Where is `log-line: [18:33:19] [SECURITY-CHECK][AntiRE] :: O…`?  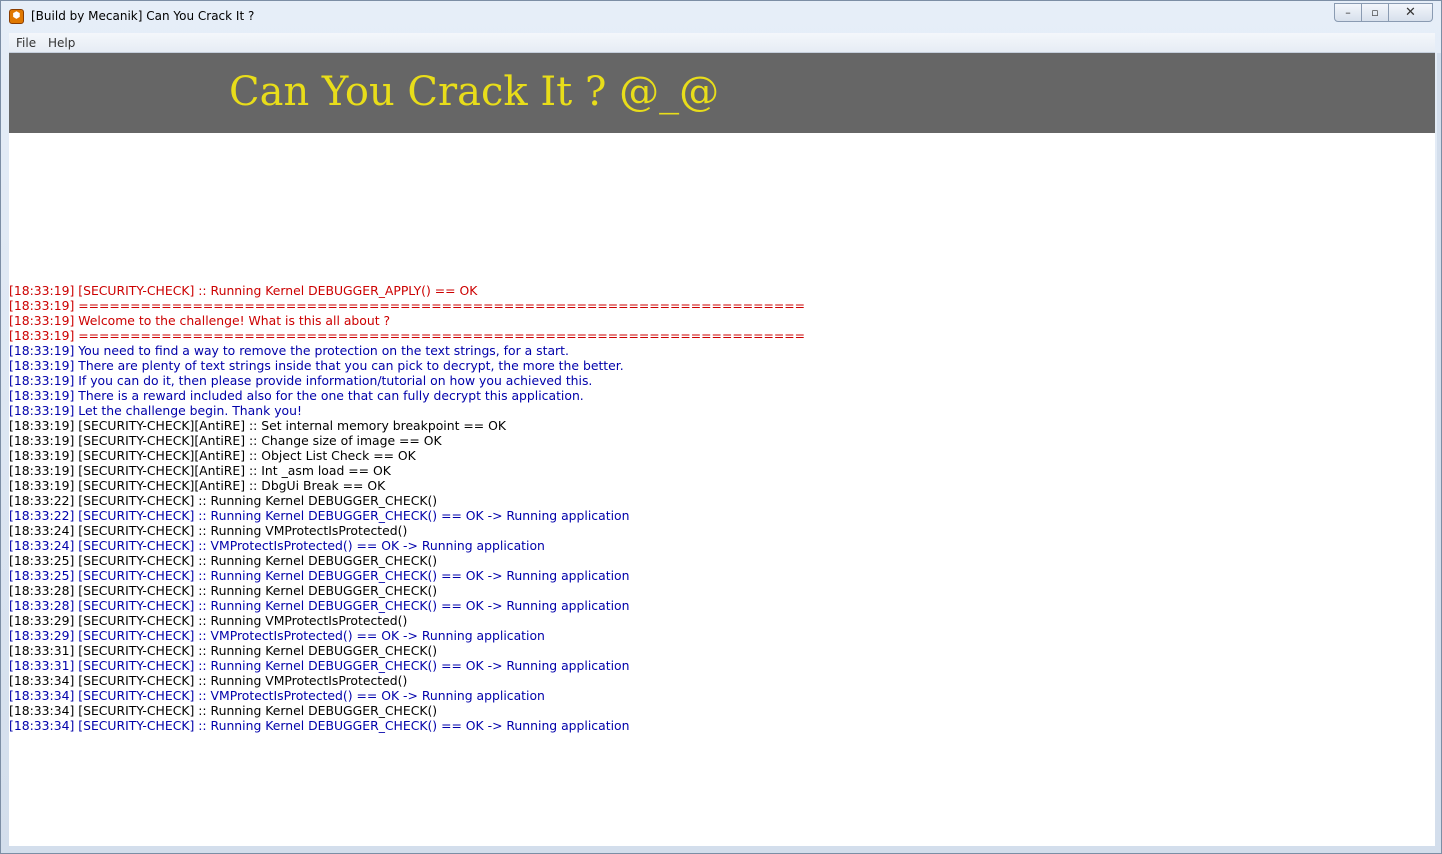 log-line: [18:33:19] [SECURITY-CHECK][AntiRE] :: O… is located at coordinates (212, 455).